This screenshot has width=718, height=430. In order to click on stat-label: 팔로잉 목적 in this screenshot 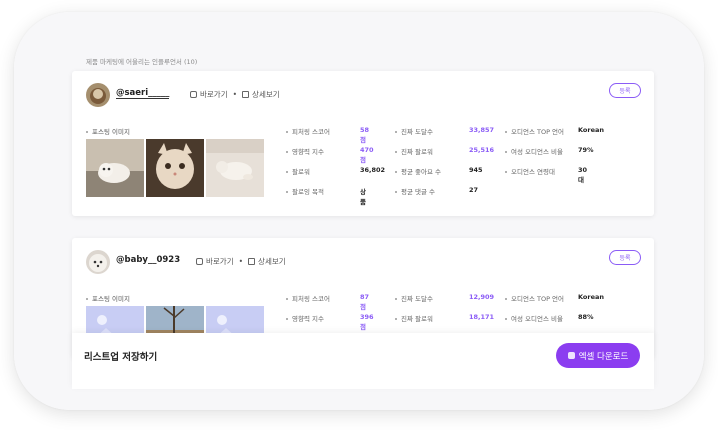, I will do `click(308, 192)`.